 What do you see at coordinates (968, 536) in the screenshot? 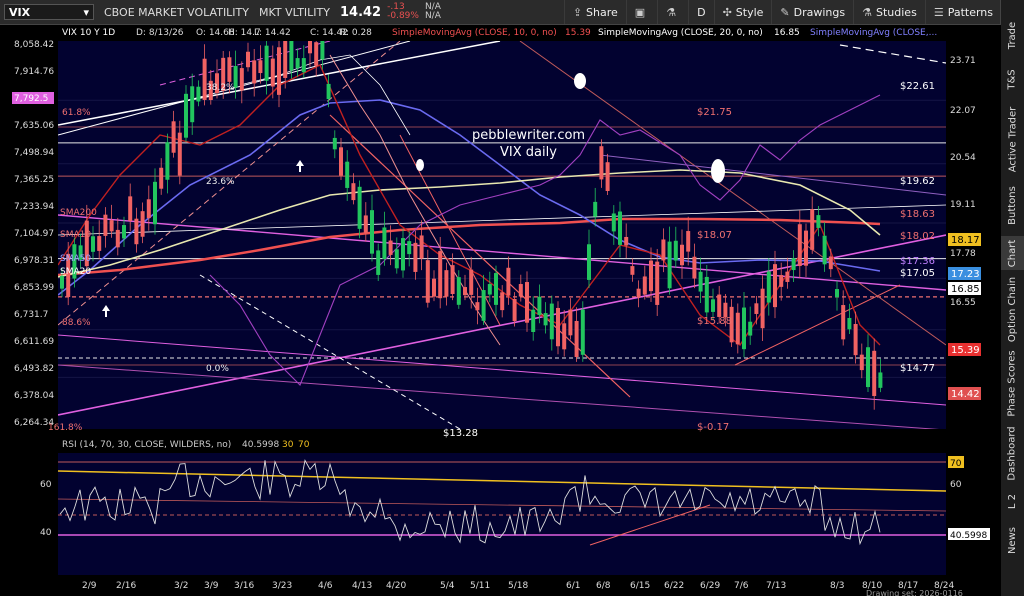
I see `rsi-tag-label: 40.5998` at bounding box center [968, 536].